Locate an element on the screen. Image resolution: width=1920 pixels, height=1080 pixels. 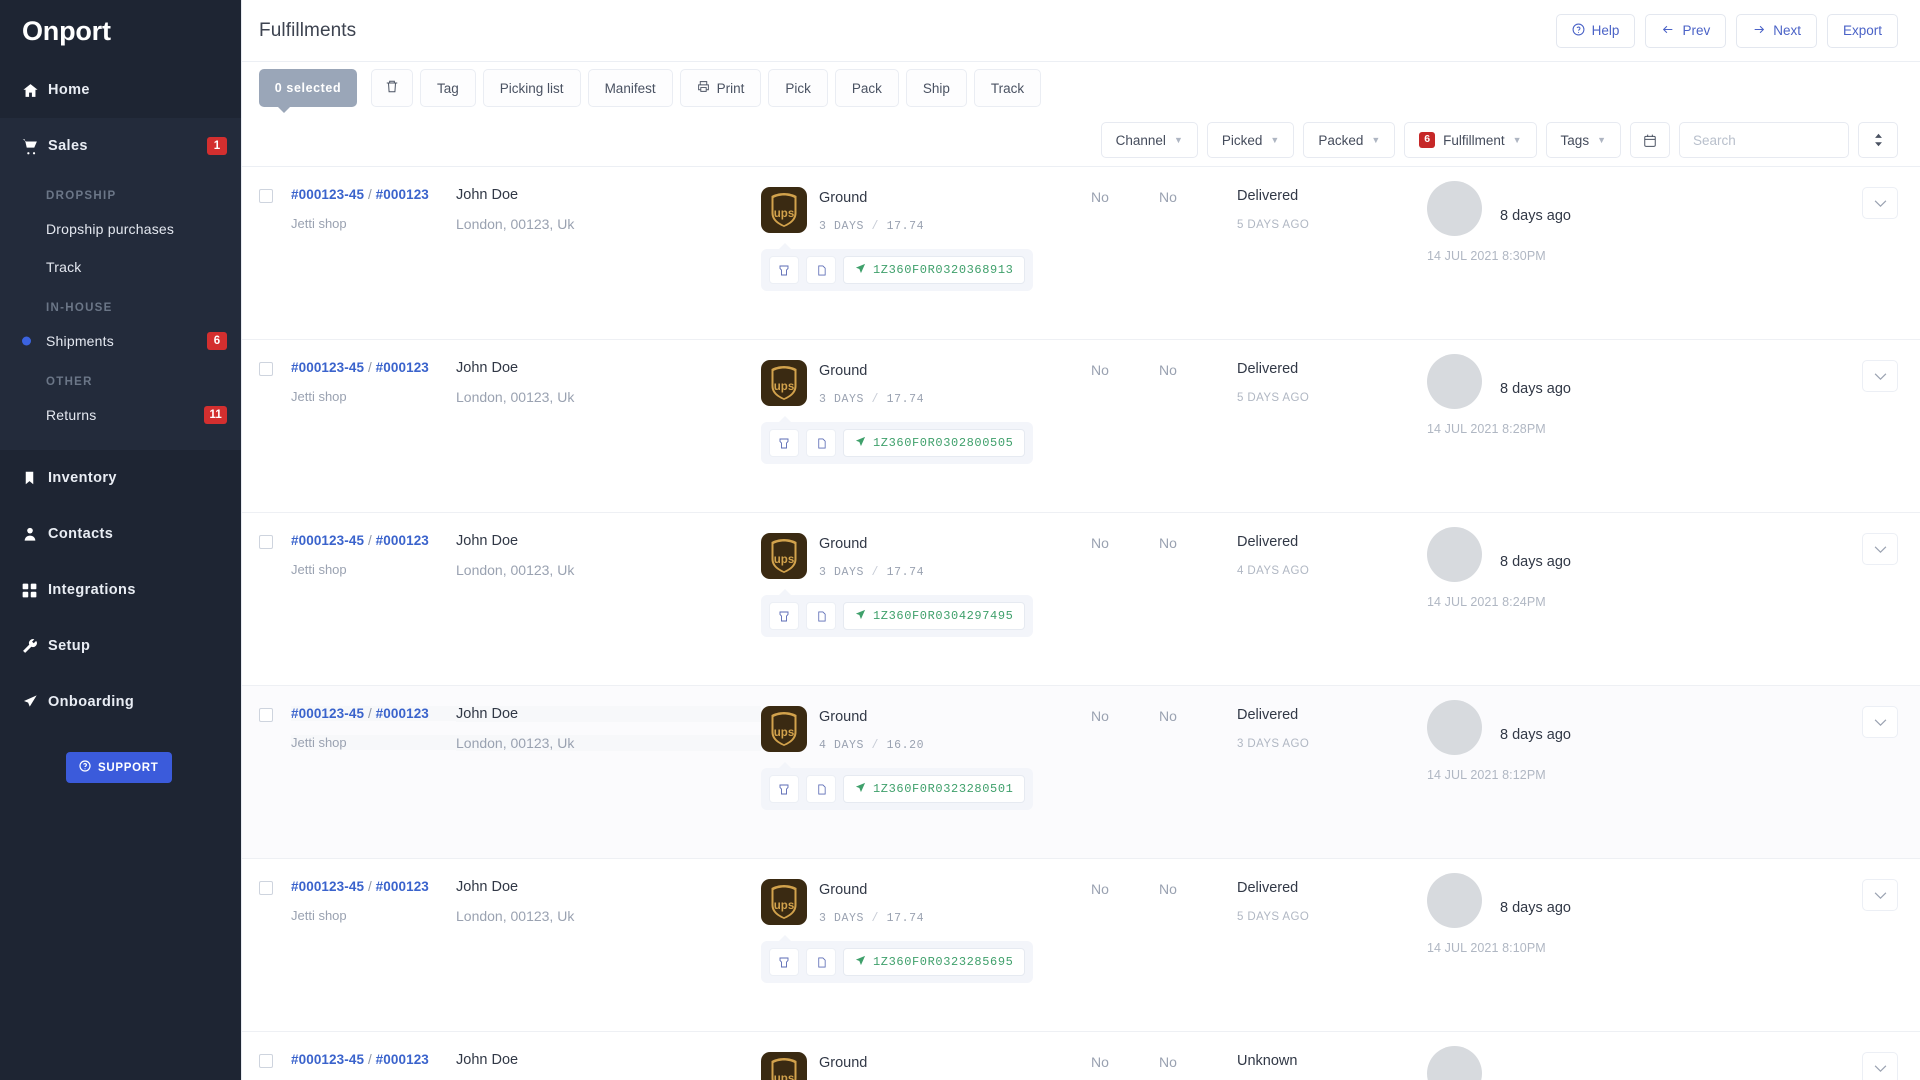
row-expand-cell is located at coordinates (1876, 549).